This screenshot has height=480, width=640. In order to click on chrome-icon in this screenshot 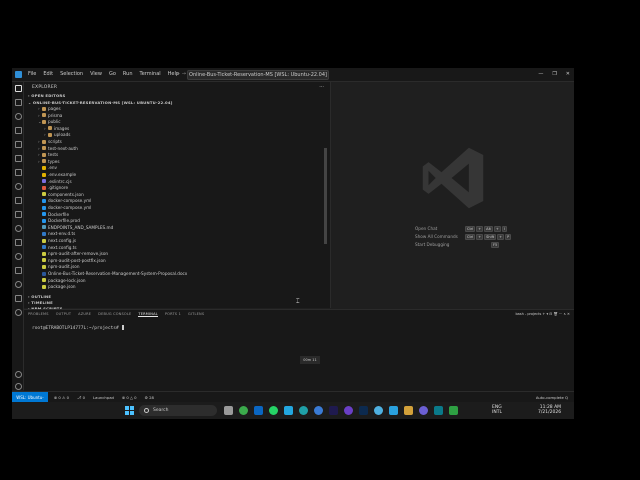, I will do `click(243, 410)`.